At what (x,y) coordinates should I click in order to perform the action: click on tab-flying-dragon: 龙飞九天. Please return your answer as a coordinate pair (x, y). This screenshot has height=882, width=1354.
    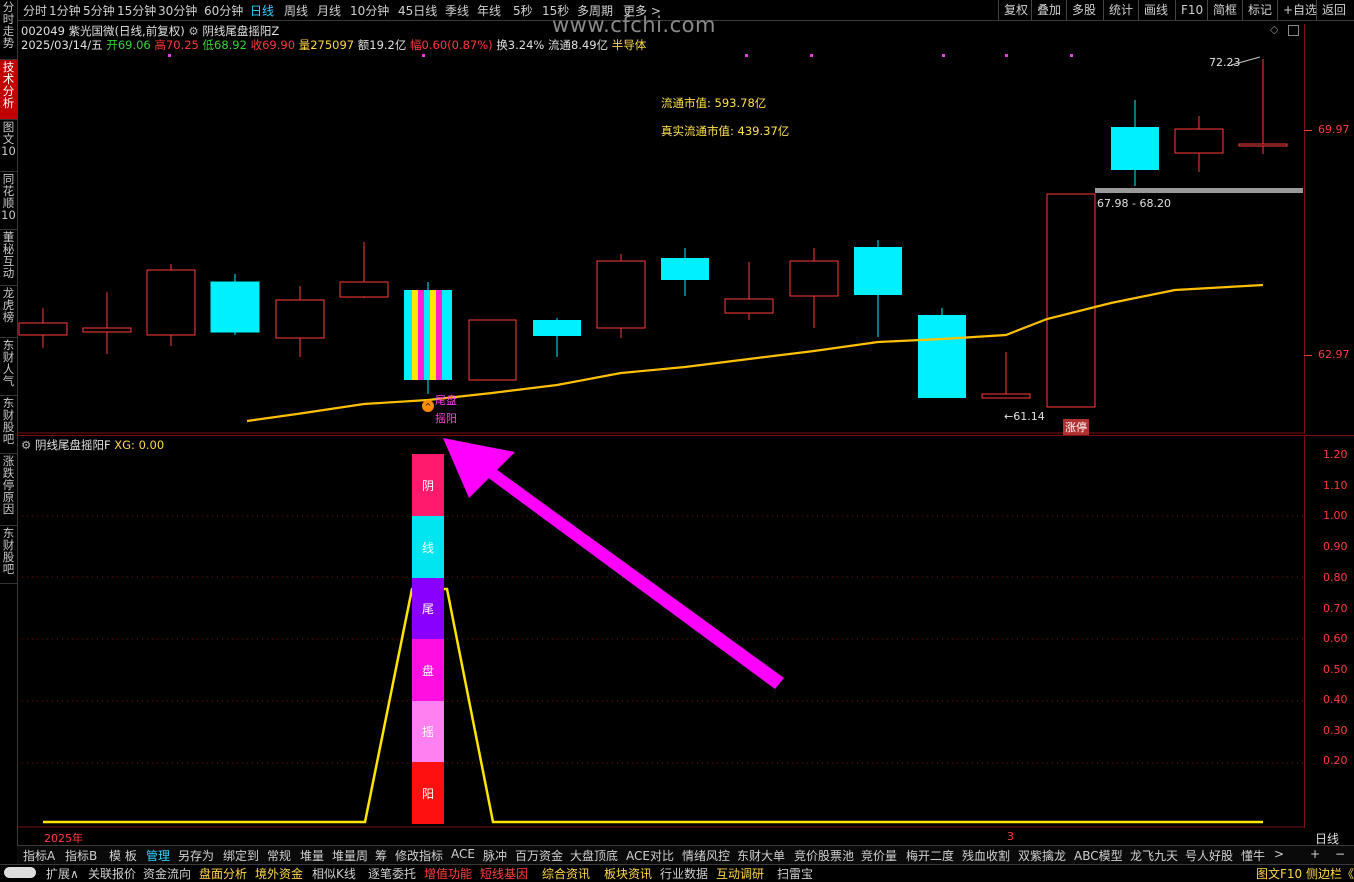
    Looking at the image, I should click on (1154, 855).